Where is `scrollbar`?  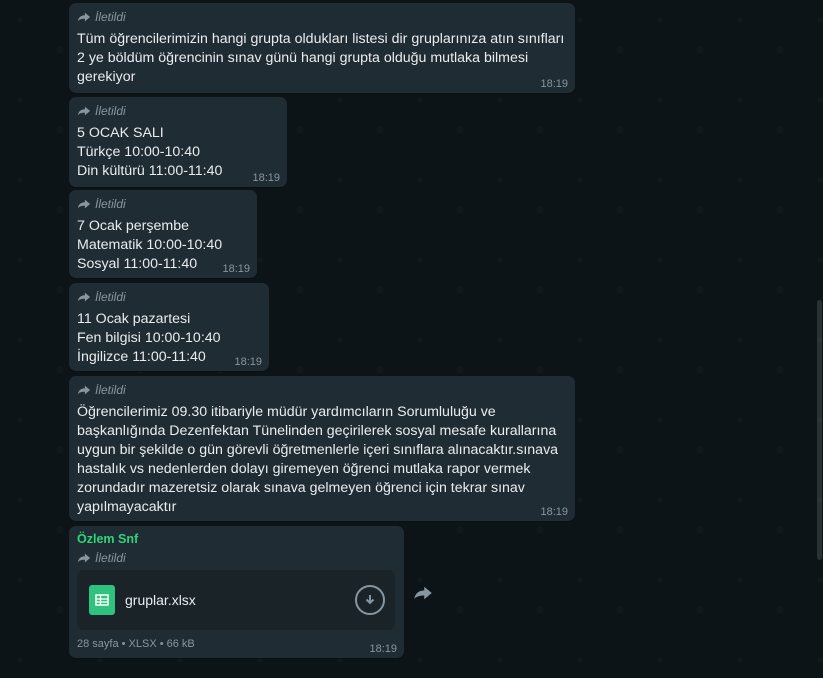 scrollbar is located at coordinates (820, 339).